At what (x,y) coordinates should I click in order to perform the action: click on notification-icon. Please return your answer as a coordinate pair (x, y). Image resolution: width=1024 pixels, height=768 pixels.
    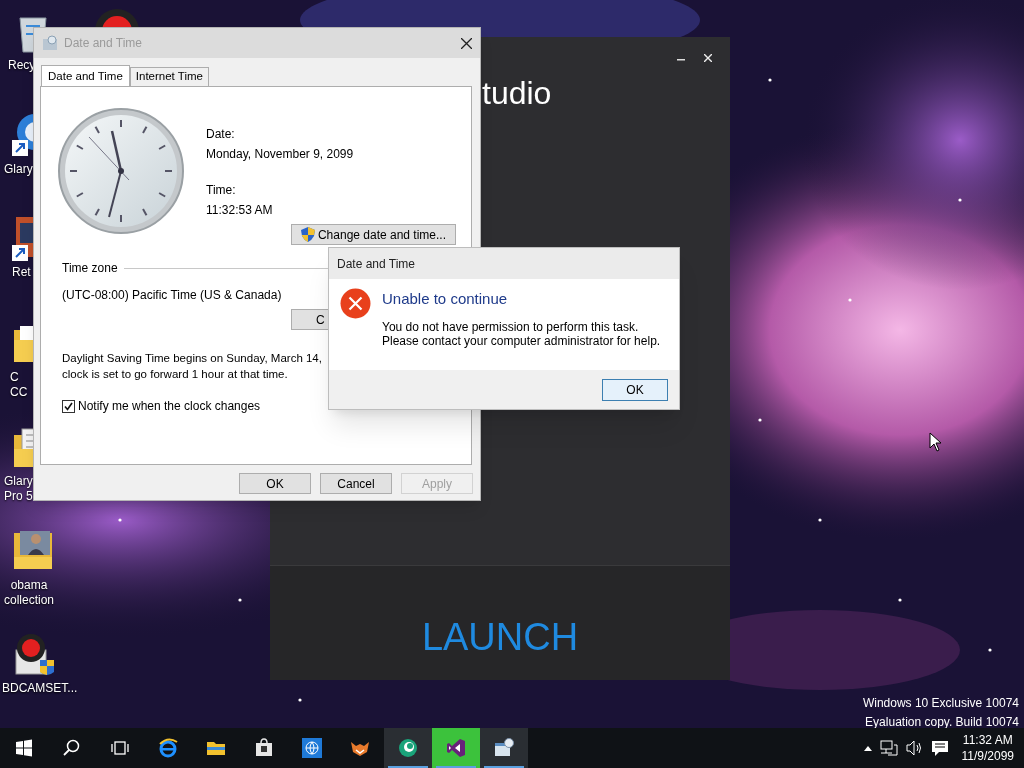
    Looking at the image, I should click on (939, 748).